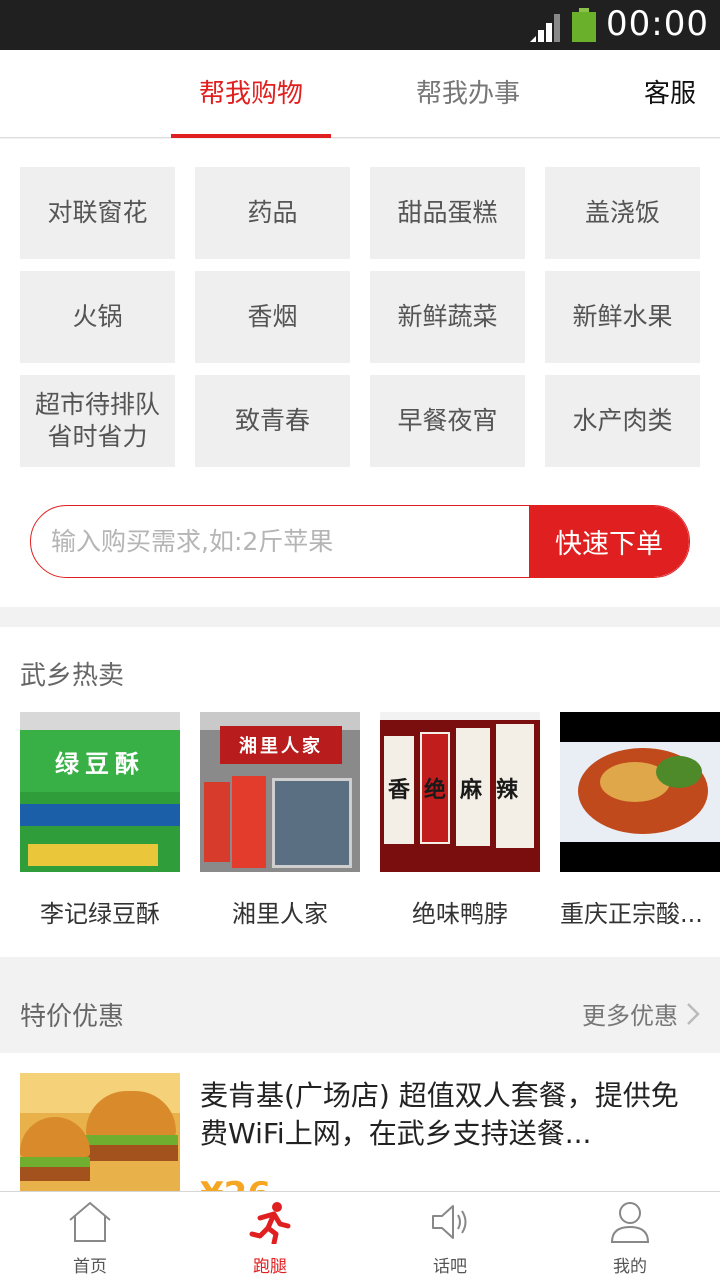  What do you see at coordinates (280, 914) in the screenshot?
I see `shop-name: 湘里人家` at bounding box center [280, 914].